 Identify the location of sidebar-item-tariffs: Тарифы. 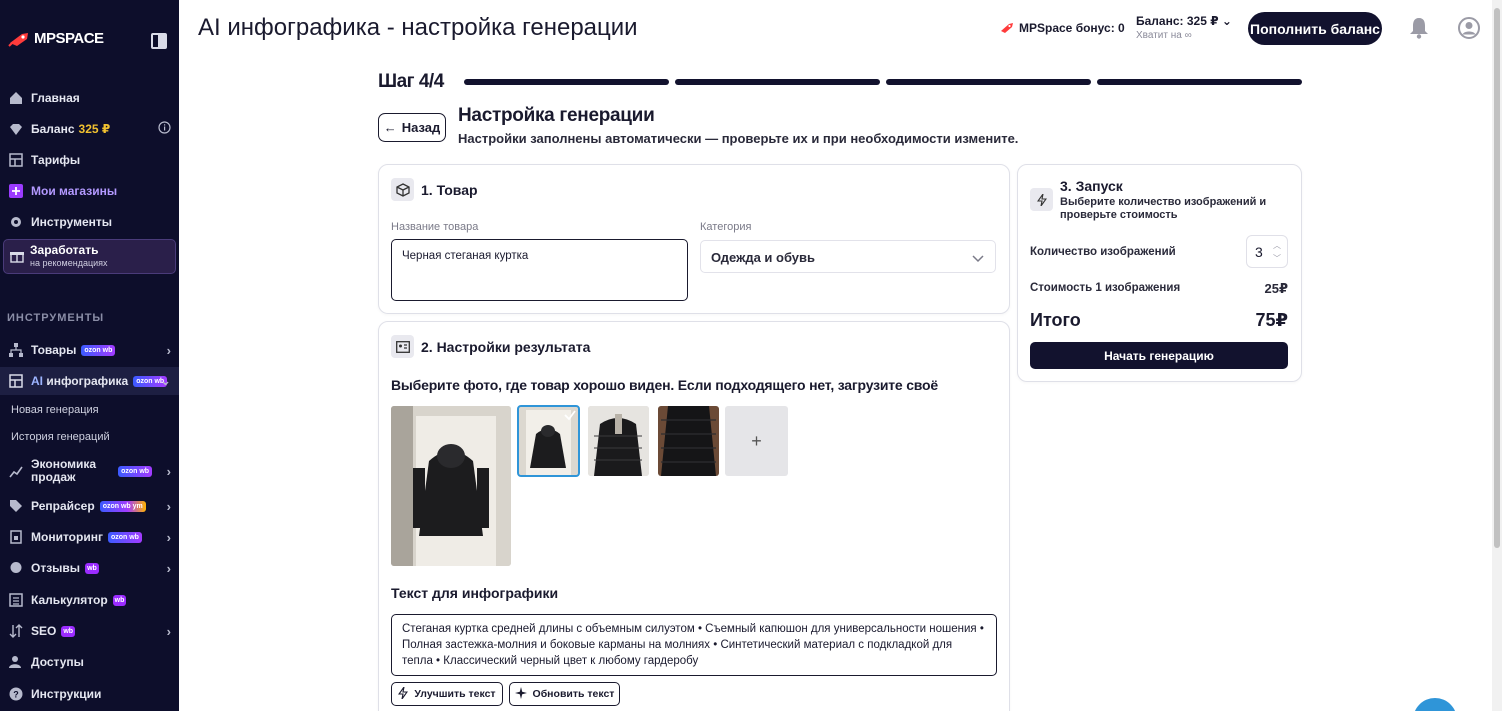
(89, 160).